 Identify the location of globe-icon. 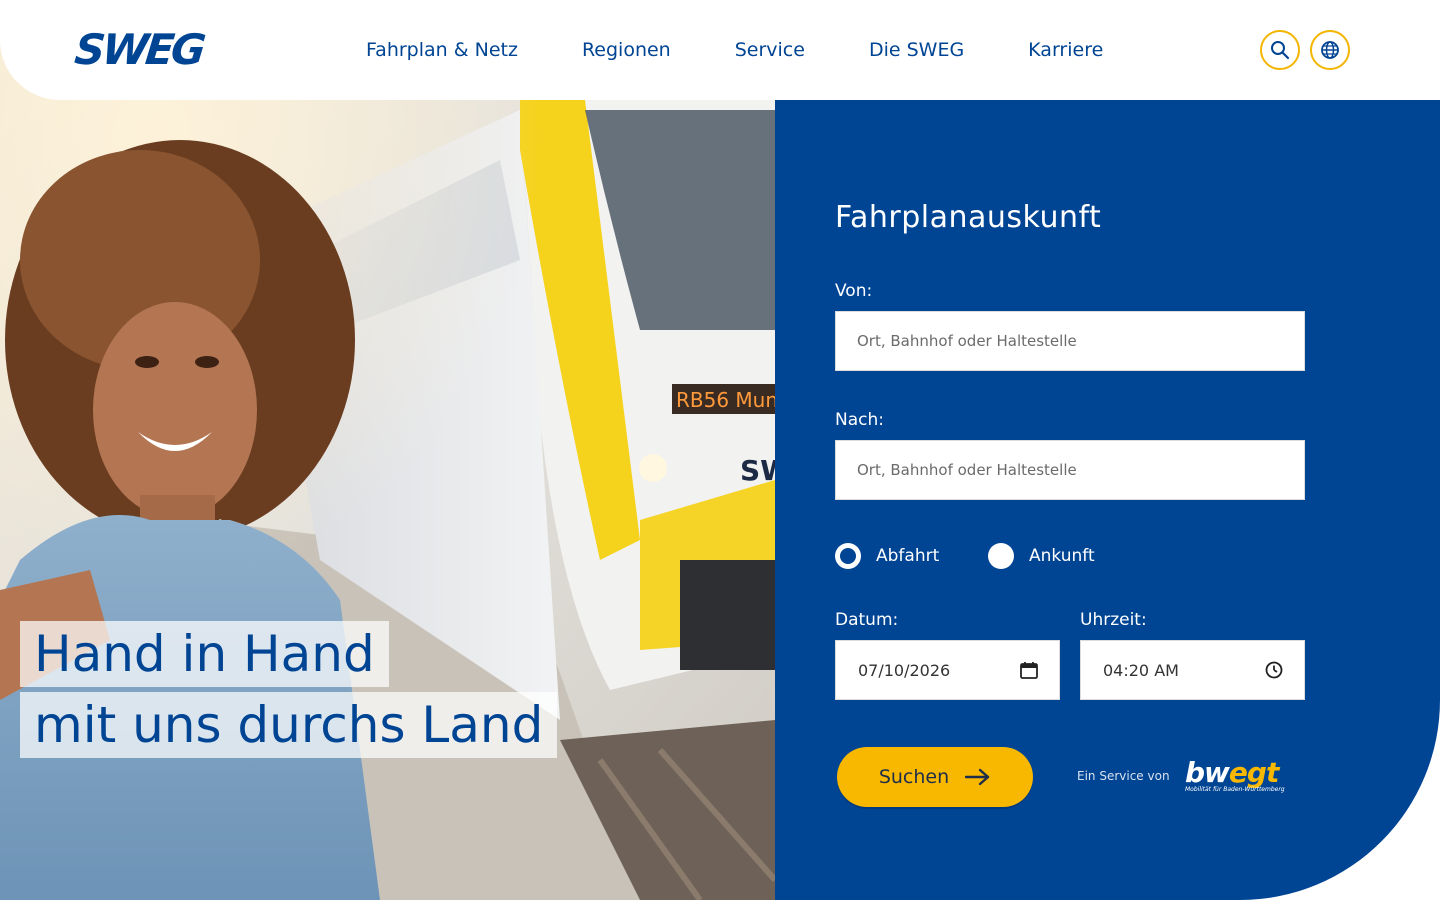
(1330, 50).